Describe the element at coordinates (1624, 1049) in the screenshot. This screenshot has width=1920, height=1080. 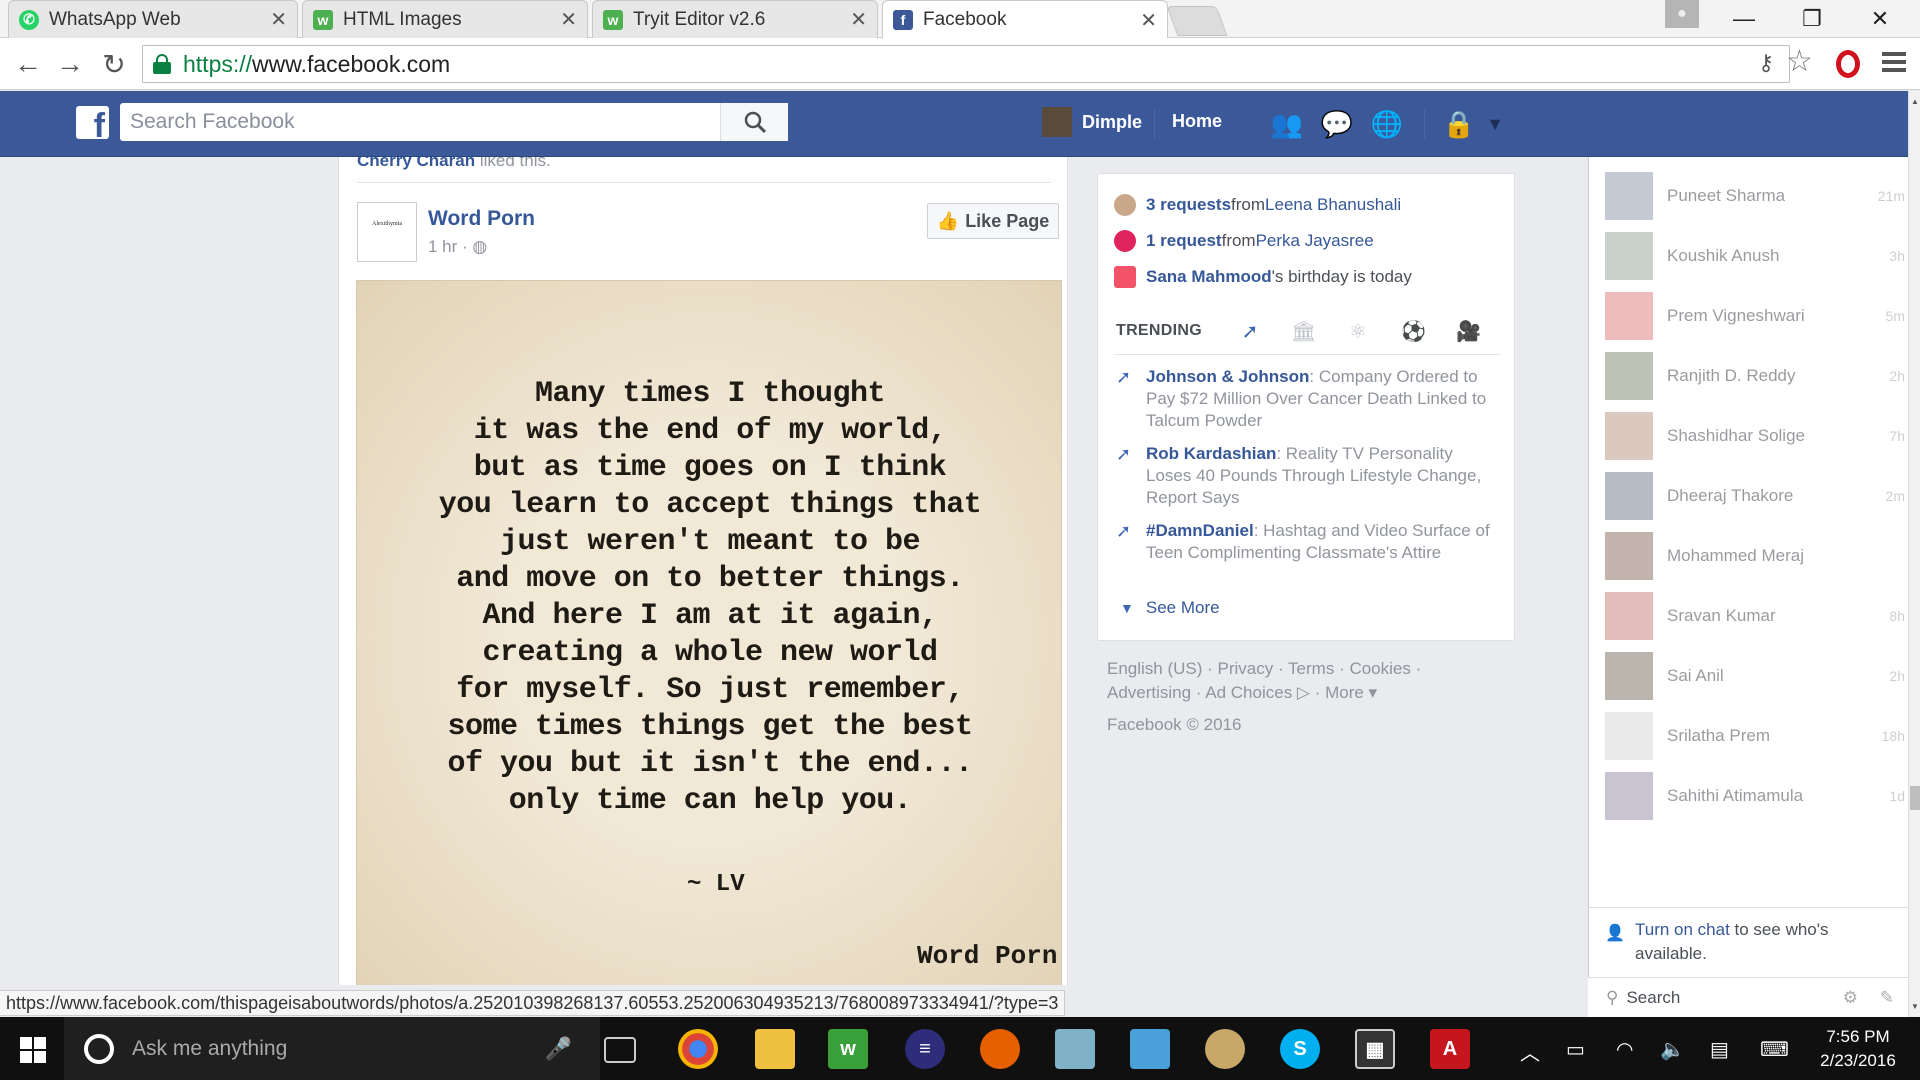
I see `wifi-icon: ◠` at that location.